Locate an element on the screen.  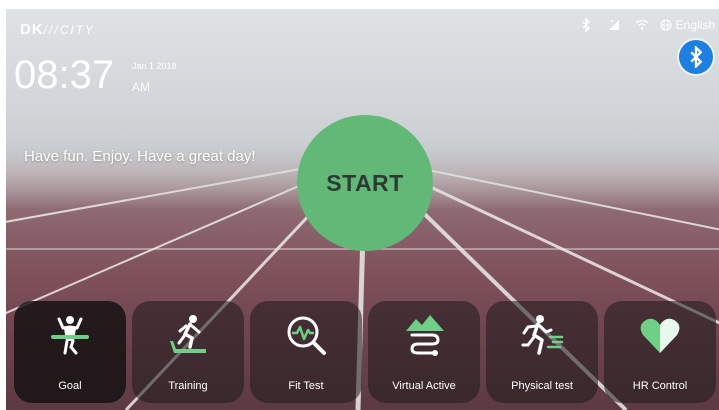
clock-date: Jan 1 2018 is located at coordinates (154, 66).